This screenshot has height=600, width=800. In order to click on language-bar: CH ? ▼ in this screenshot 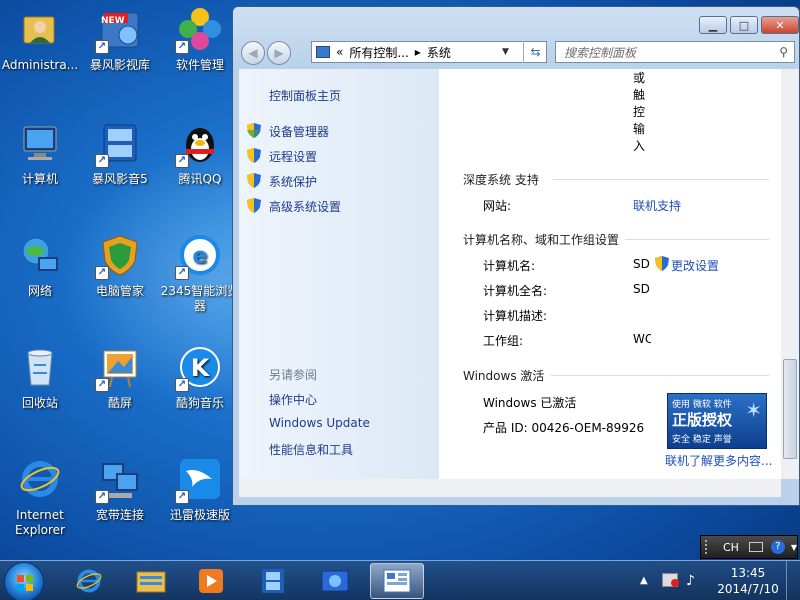, I will do `click(749, 547)`.